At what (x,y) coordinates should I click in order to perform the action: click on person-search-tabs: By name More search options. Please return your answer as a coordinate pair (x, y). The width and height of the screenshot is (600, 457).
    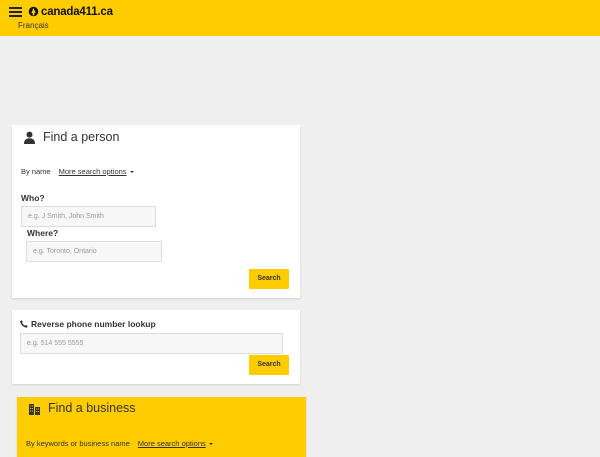
    Looking at the image, I should click on (77, 171).